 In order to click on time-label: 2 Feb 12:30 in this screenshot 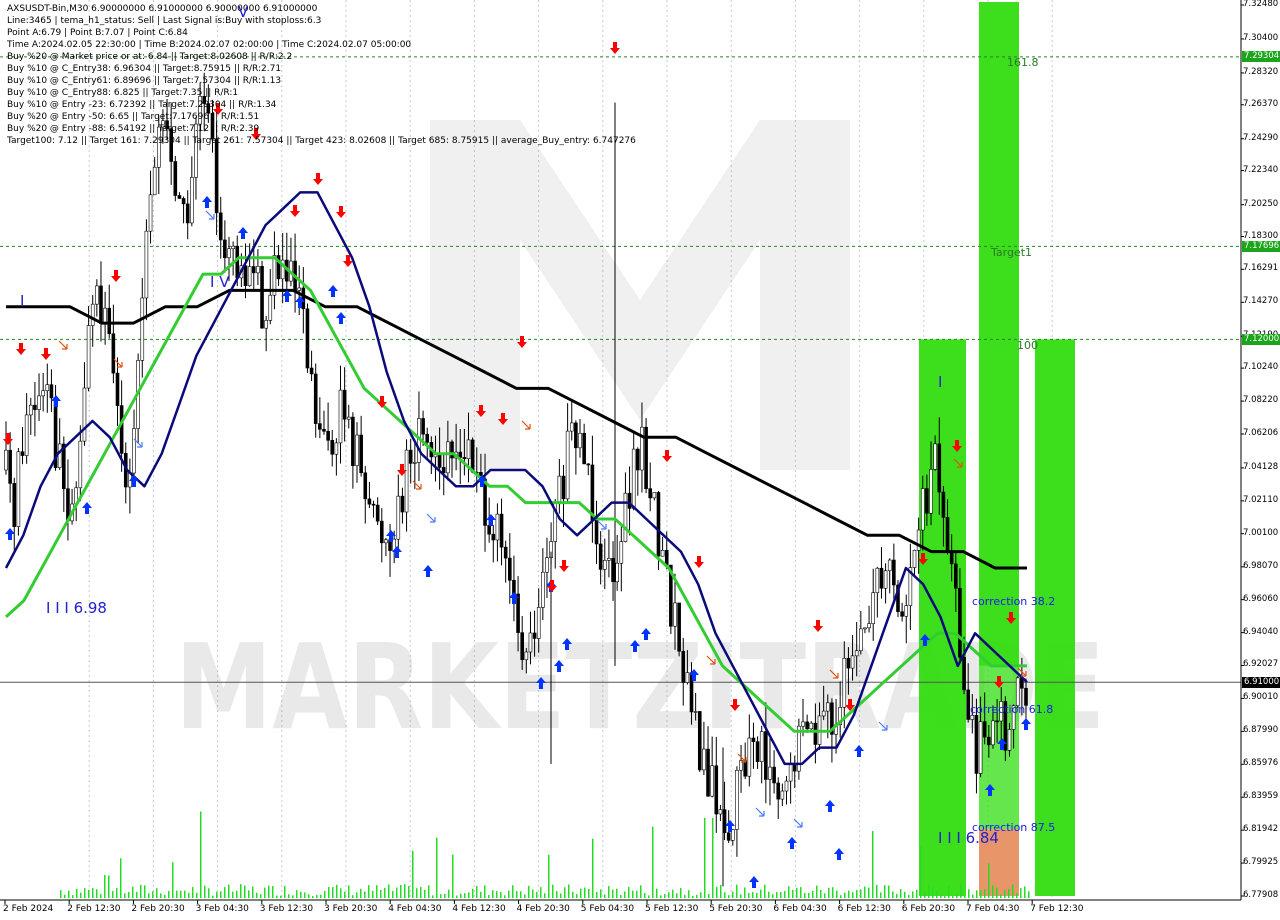, I will do `click(94, 909)`.